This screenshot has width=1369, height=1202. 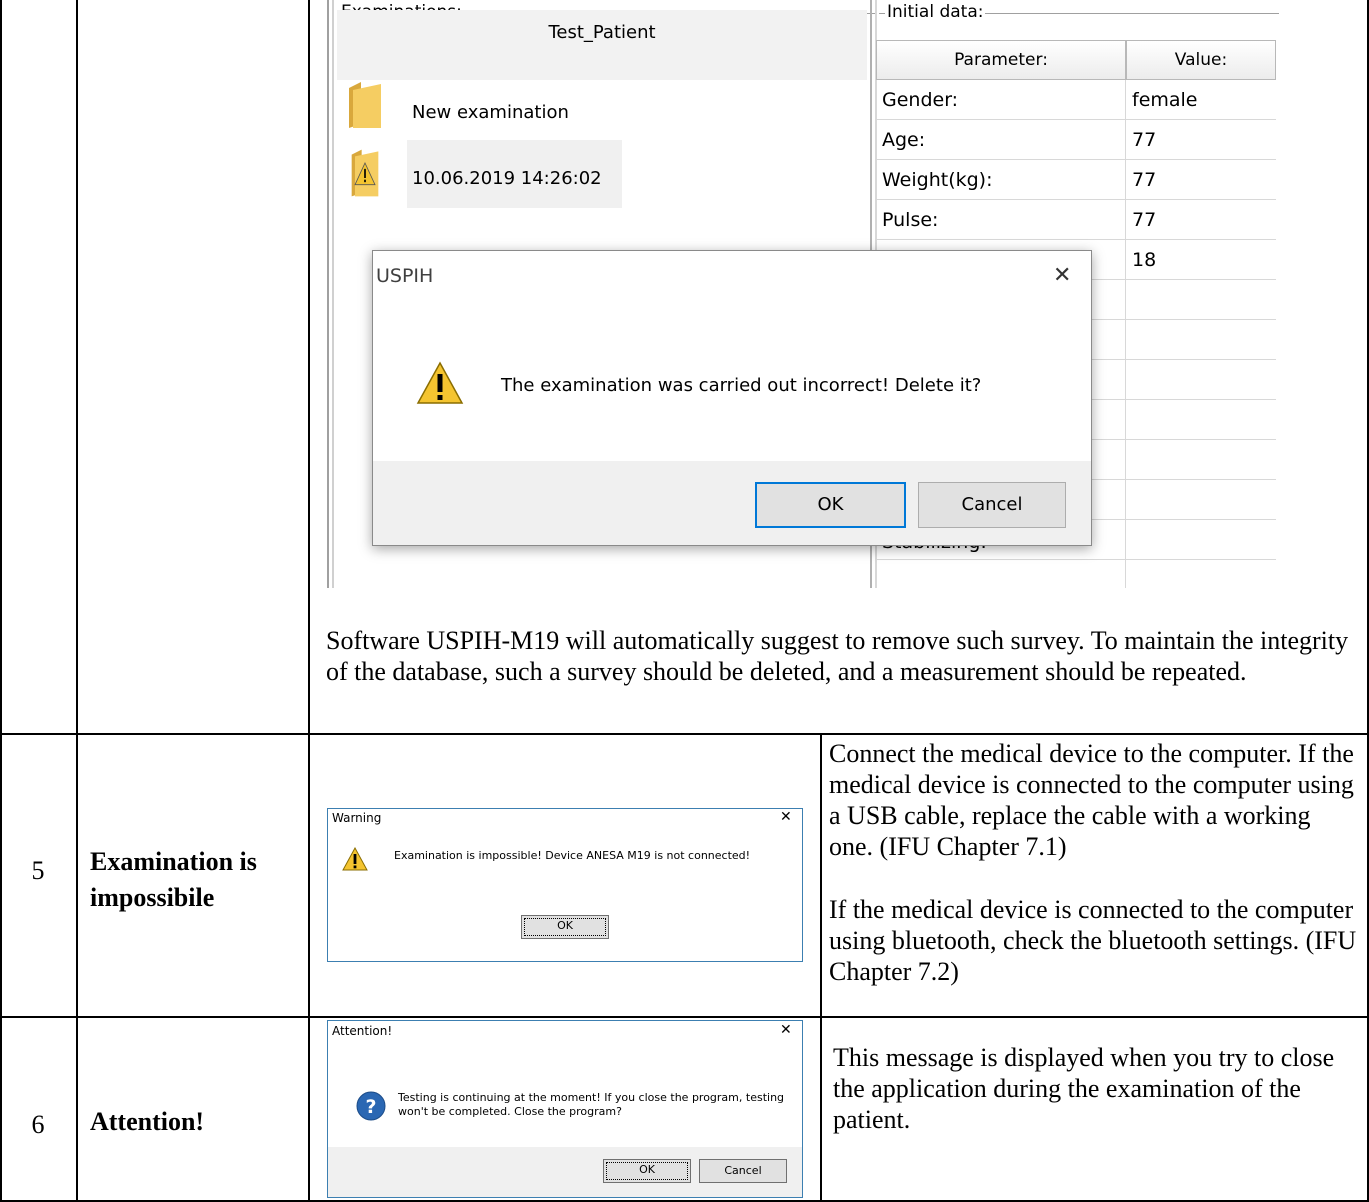 What do you see at coordinates (1001, 60) in the screenshot?
I see `column-header-parameter: Parameter:` at bounding box center [1001, 60].